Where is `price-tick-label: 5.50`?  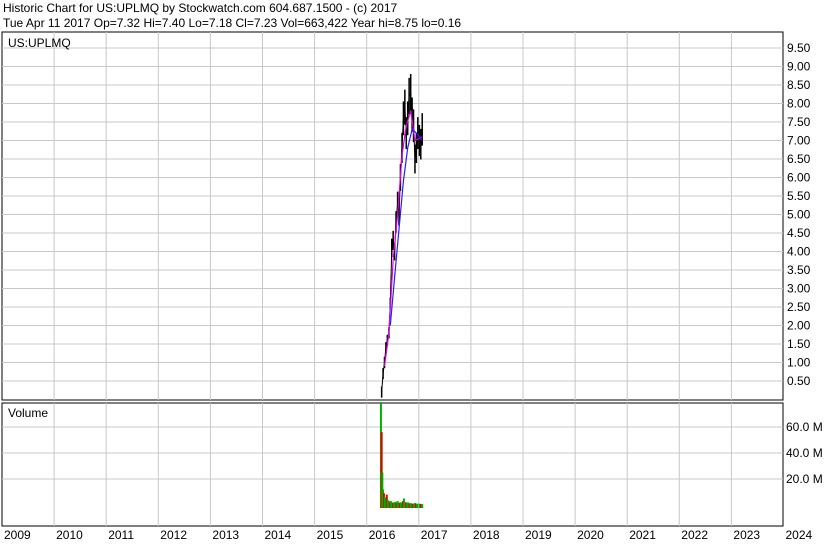 price-tick-label: 5.50 is located at coordinates (799, 196).